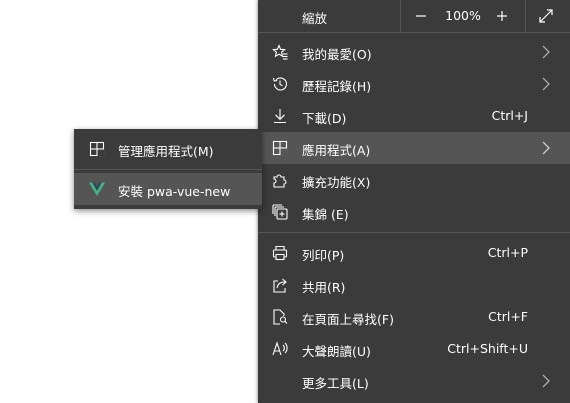 The image size is (570, 403). I want to click on fullscreen-button, so click(546, 16).